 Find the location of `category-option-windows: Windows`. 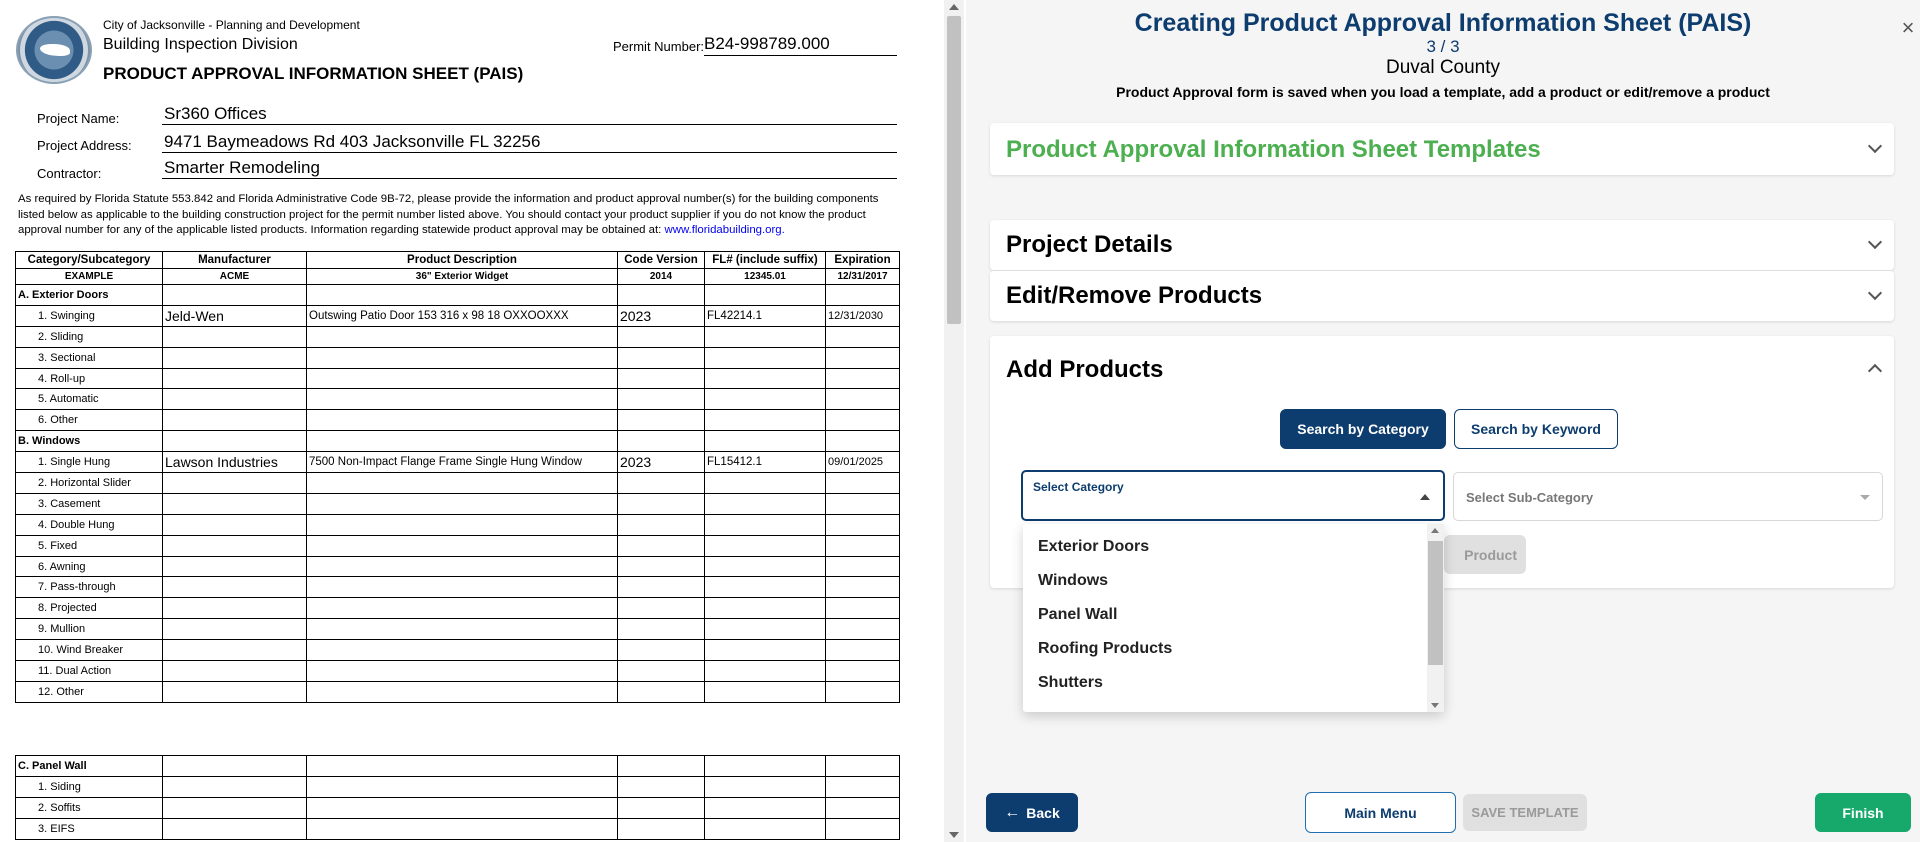

category-option-windows: Windows is located at coordinates (1073, 581).